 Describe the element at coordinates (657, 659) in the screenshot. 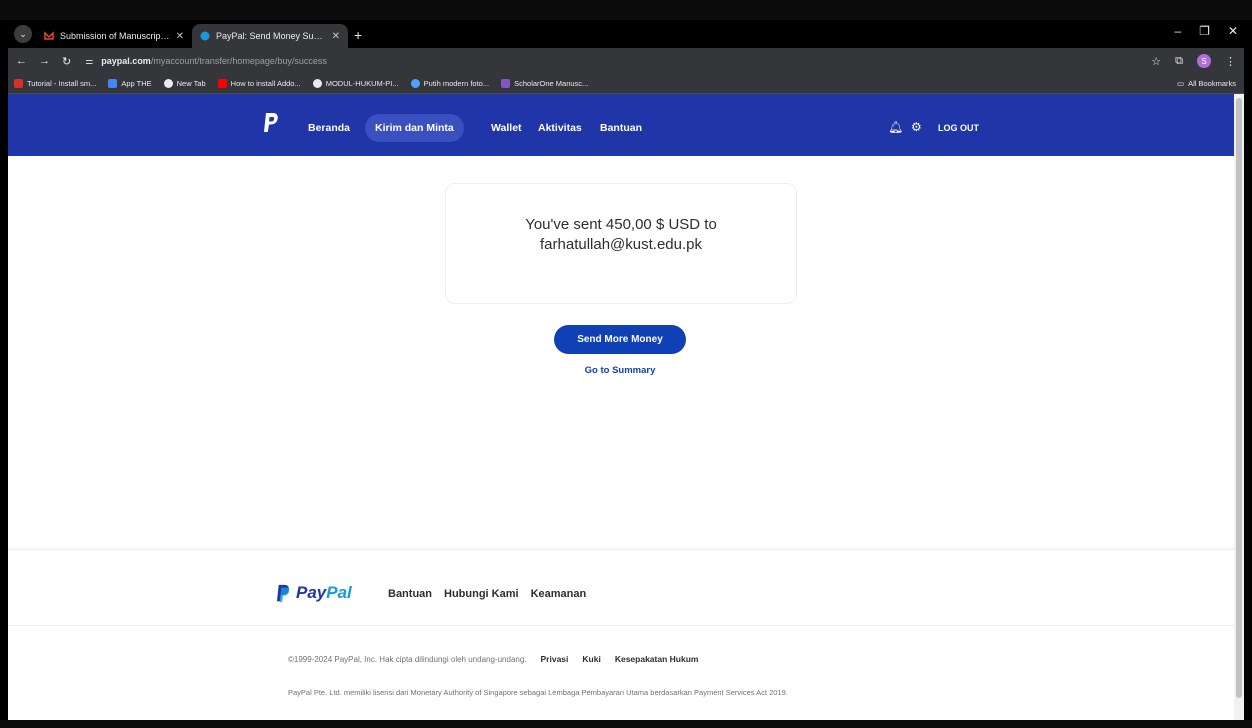

I see `legal-link-kesepakatan-hukum: Kesepakatan Hukum` at that location.